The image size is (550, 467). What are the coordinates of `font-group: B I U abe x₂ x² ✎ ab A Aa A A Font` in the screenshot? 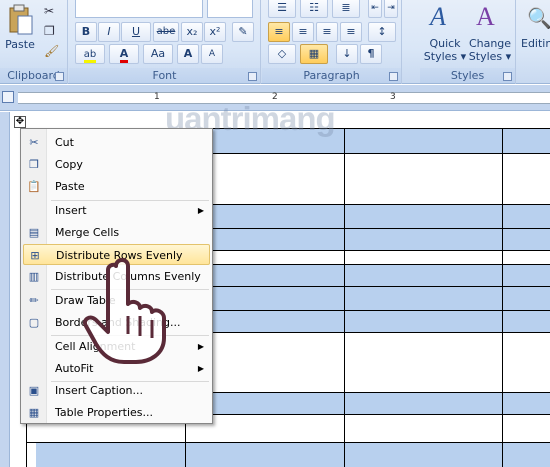 It's located at (165, 42).